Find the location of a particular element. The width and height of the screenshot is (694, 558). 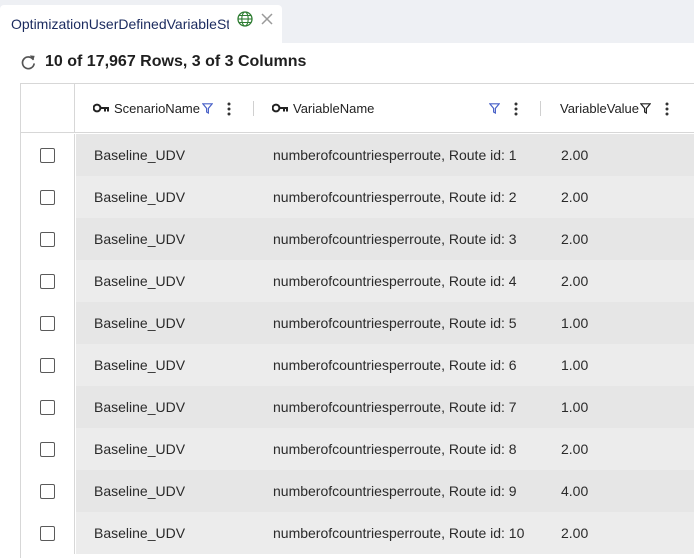

grid-header: ScenarioName VariableName VariableValue is located at coordinates (357, 108).